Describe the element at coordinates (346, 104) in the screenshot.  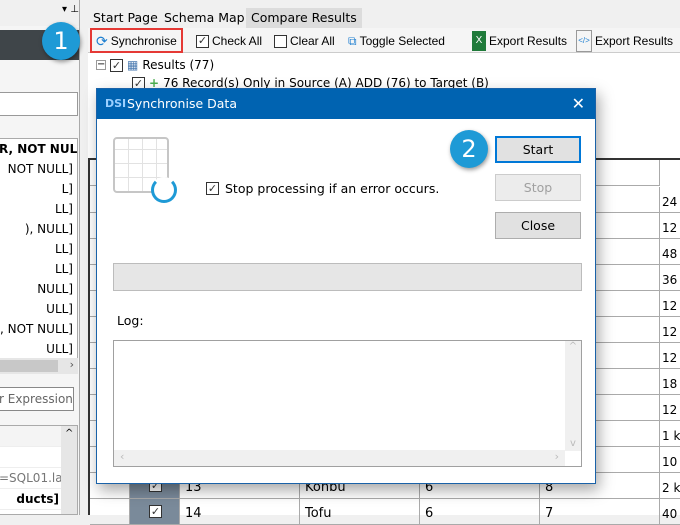
I see `dialog-title: DSI Synchronise Data ✕` at that location.